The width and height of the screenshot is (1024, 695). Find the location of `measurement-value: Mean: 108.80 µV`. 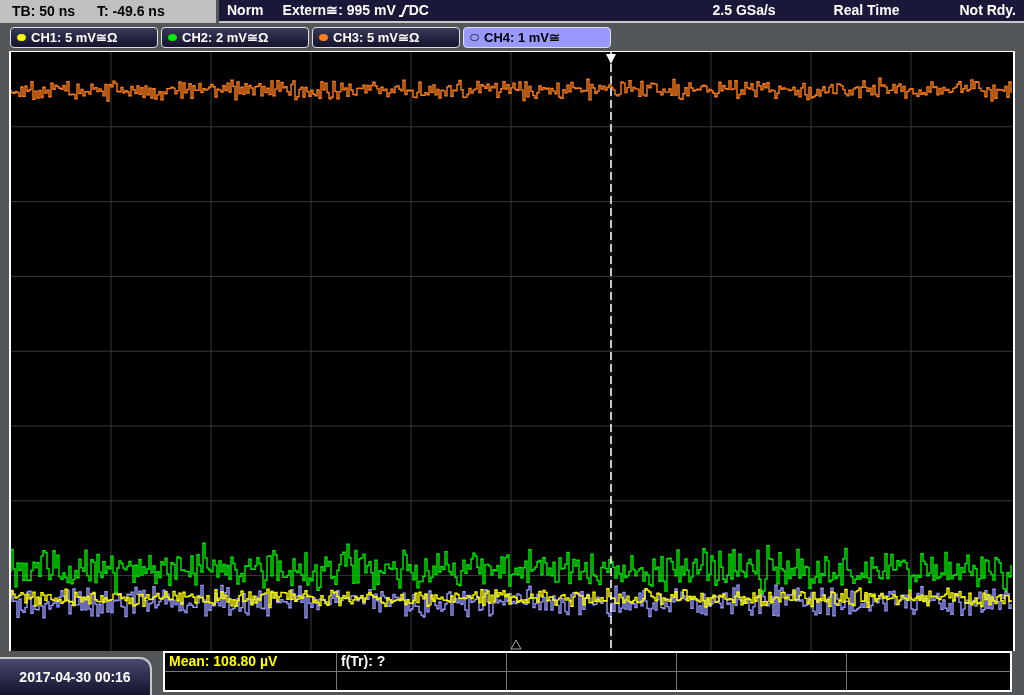

measurement-value: Mean: 108.80 µV is located at coordinates (223, 662).